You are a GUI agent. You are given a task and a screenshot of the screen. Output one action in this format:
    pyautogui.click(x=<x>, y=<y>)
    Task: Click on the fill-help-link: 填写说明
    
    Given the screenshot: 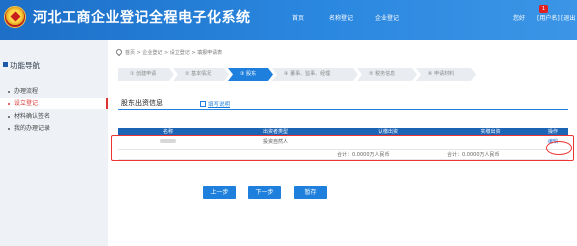 What is the action you would take?
    pyautogui.click(x=215, y=104)
    